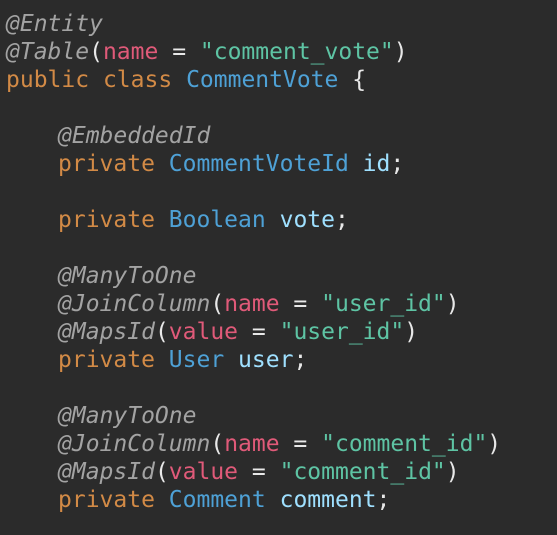  What do you see at coordinates (307, 220) in the screenshot?
I see `field-name: vote` at bounding box center [307, 220].